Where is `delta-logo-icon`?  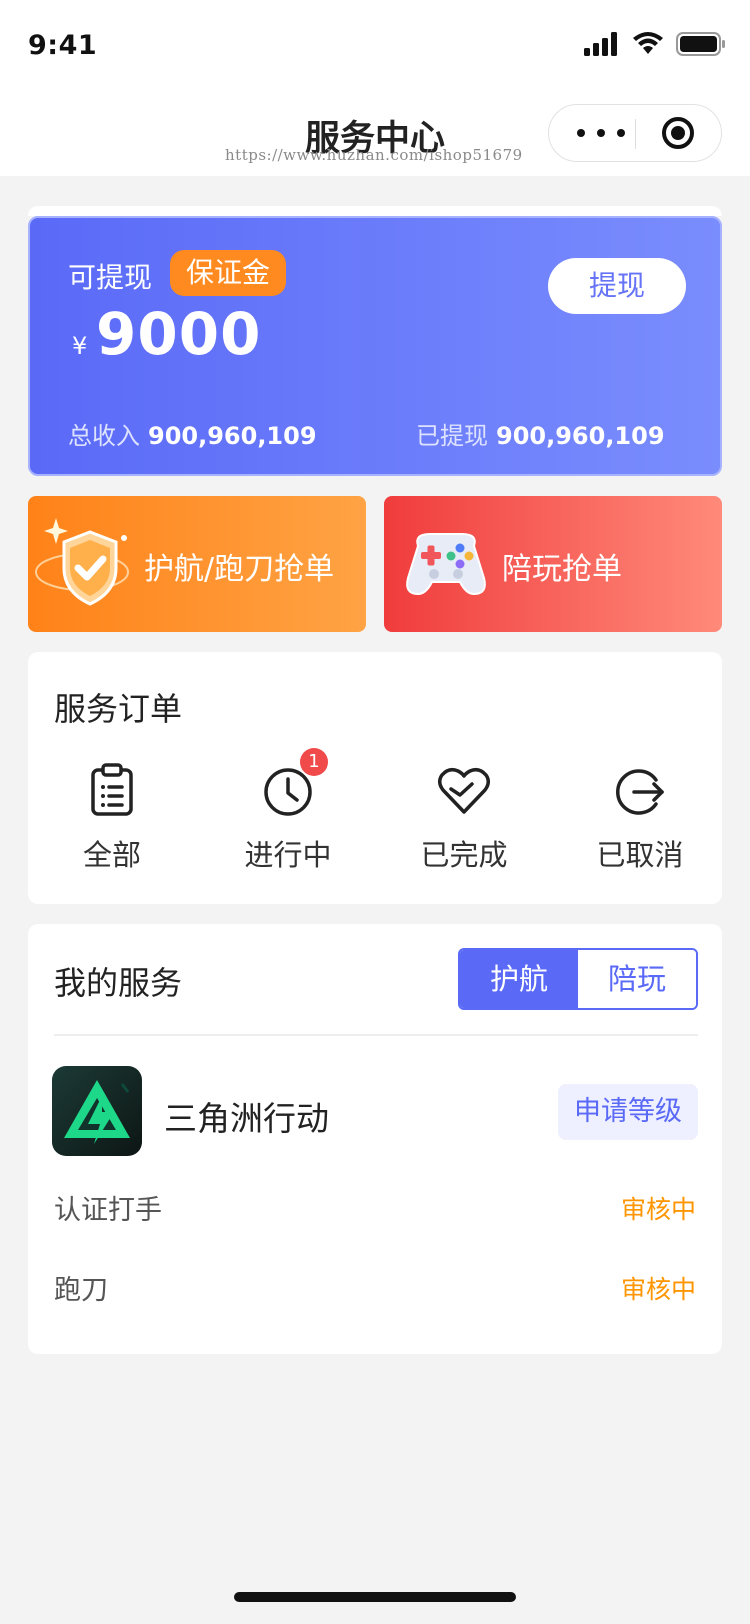 delta-logo-icon is located at coordinates (97, 1112).